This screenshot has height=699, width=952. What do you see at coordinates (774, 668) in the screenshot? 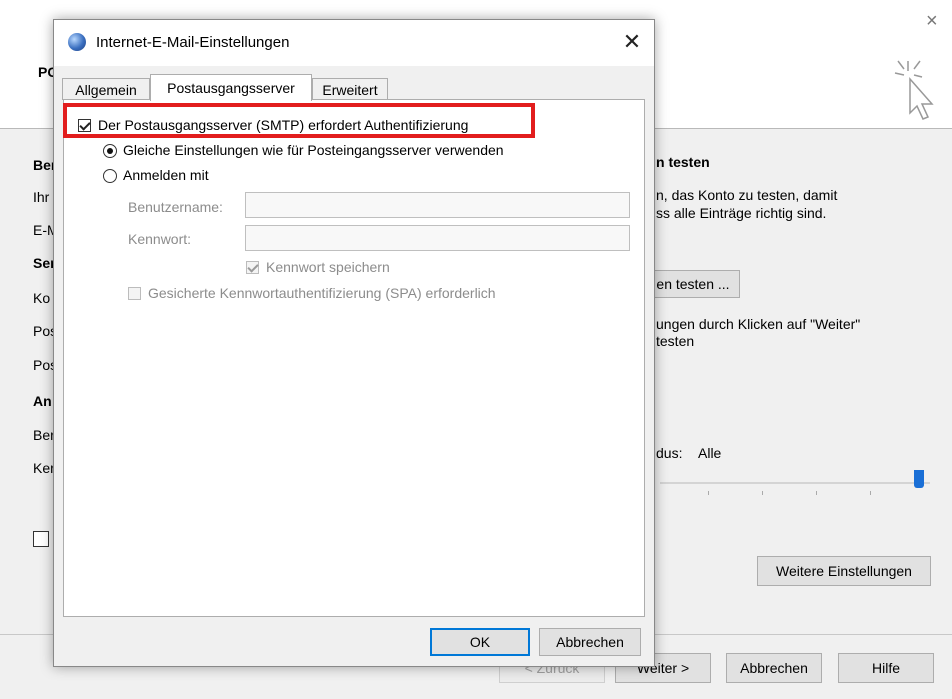
I see `background-cancel-button: Abbrechen` at bounding box center [774, 668].